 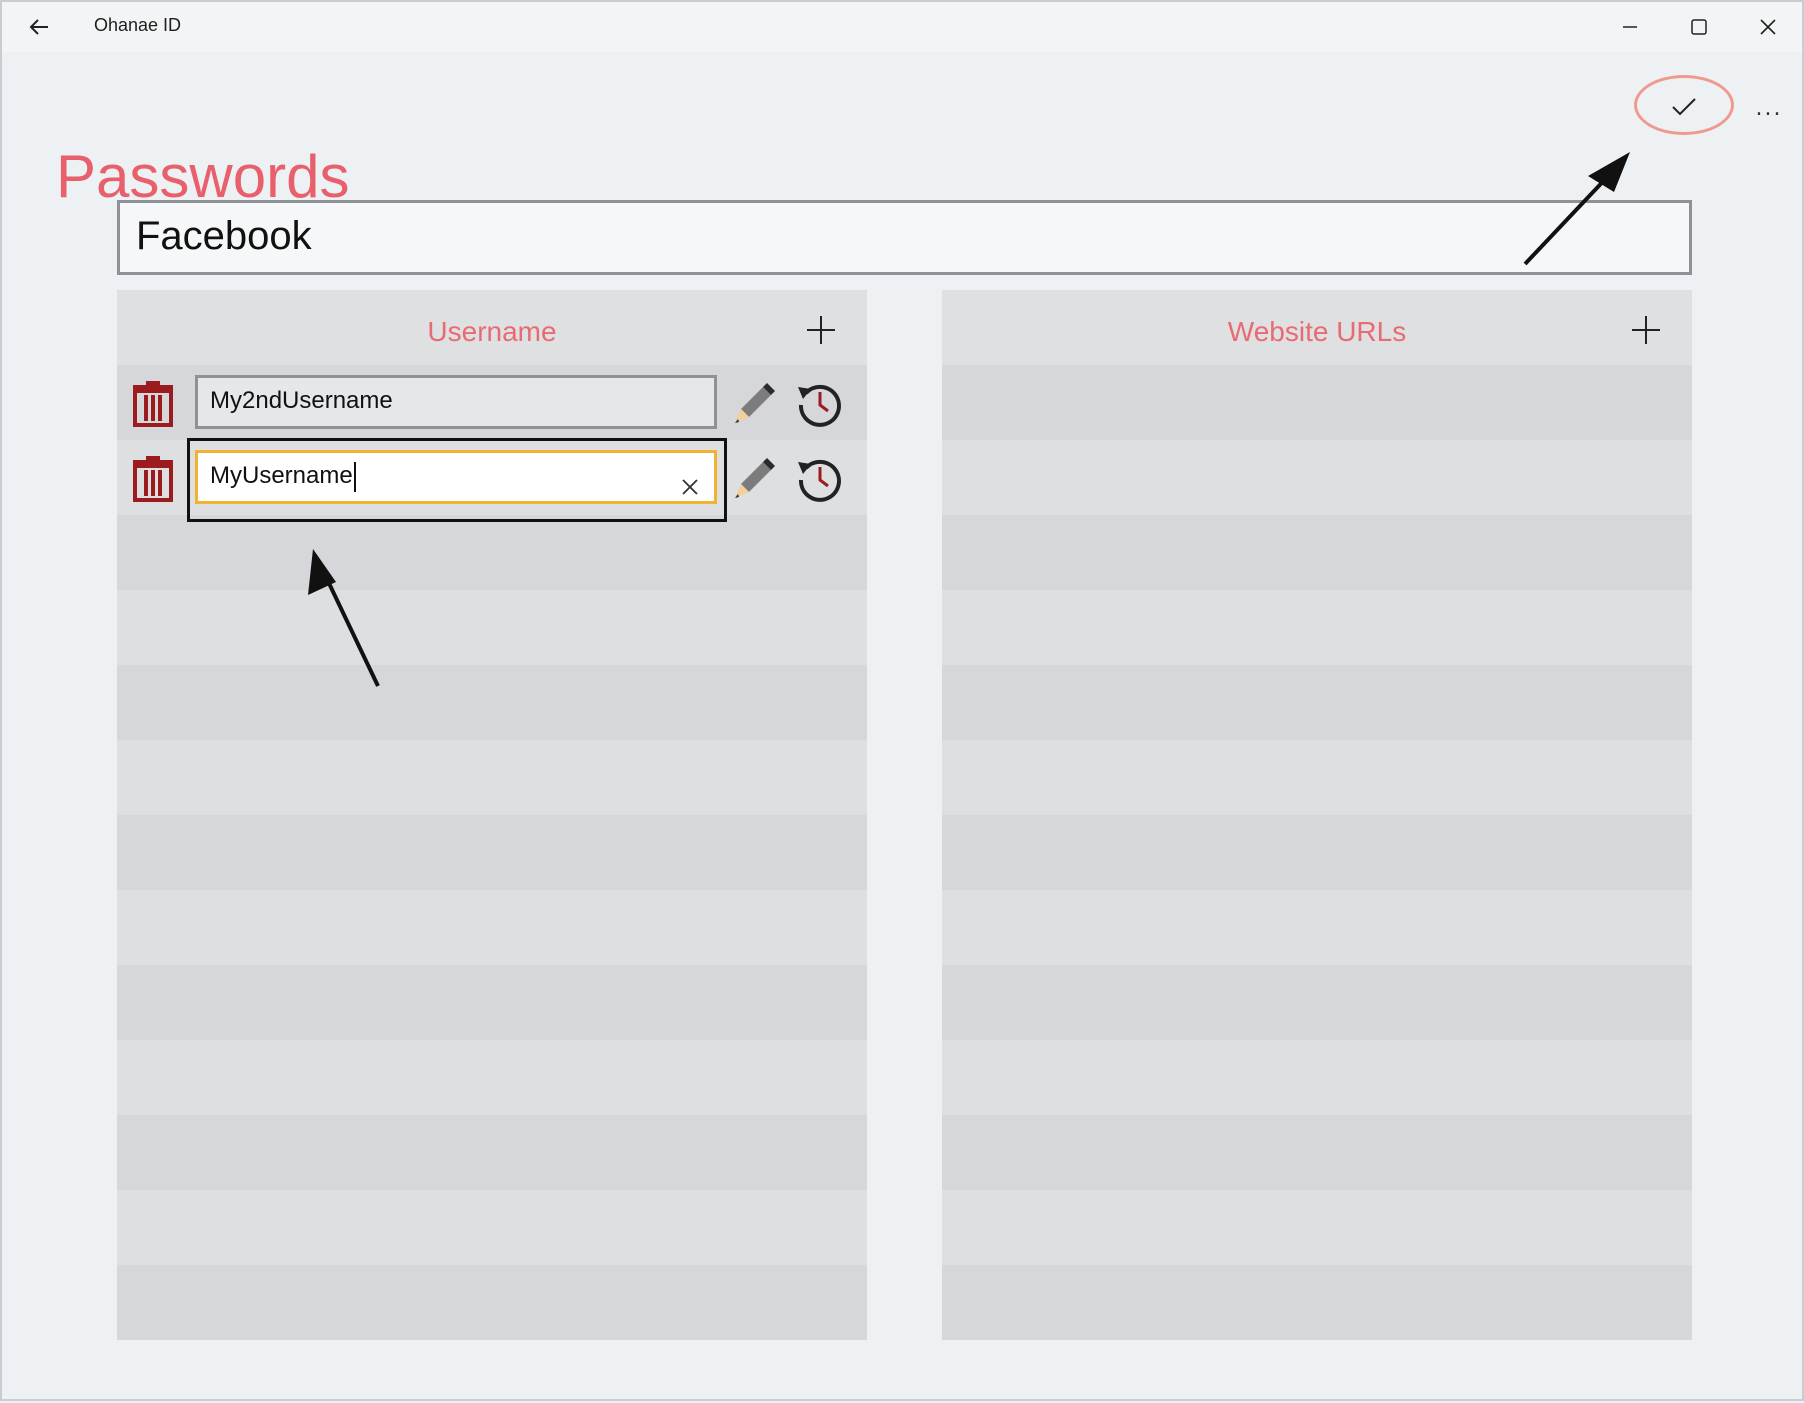 I want to click on website-urls-header-label: Website URLs, so click(x=1317, y=331).